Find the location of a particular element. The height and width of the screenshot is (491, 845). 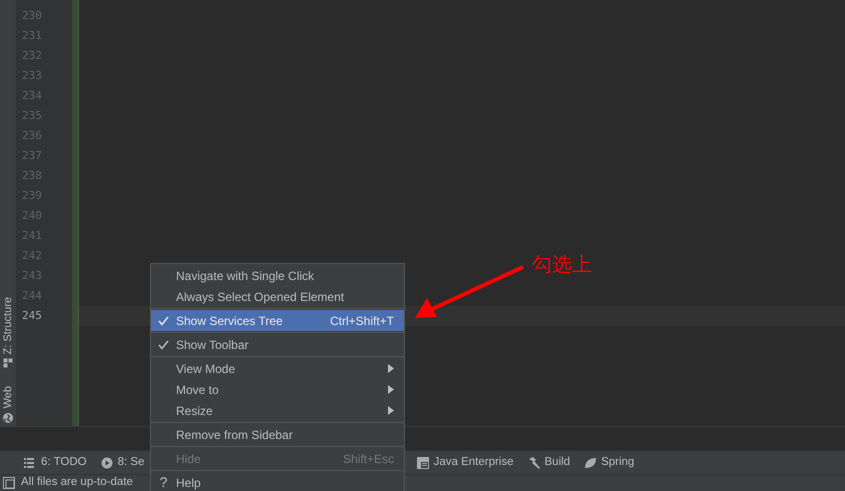

help-icon: ? is located at coordinates (163, 481).